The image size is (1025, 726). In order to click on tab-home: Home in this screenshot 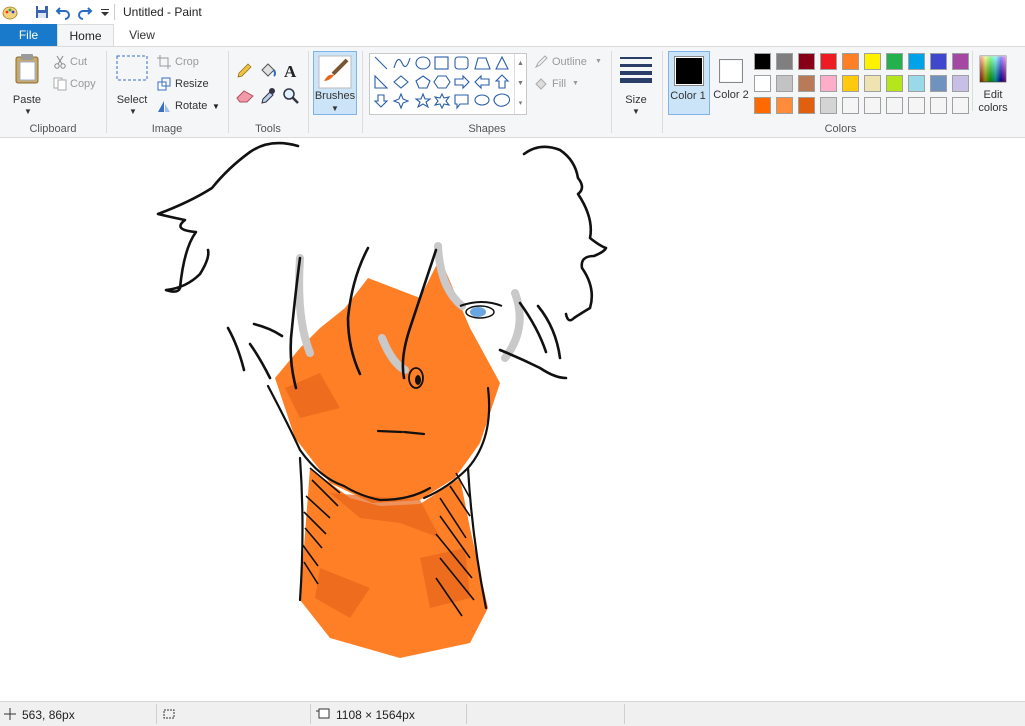, I will do `click(85, 35)`.